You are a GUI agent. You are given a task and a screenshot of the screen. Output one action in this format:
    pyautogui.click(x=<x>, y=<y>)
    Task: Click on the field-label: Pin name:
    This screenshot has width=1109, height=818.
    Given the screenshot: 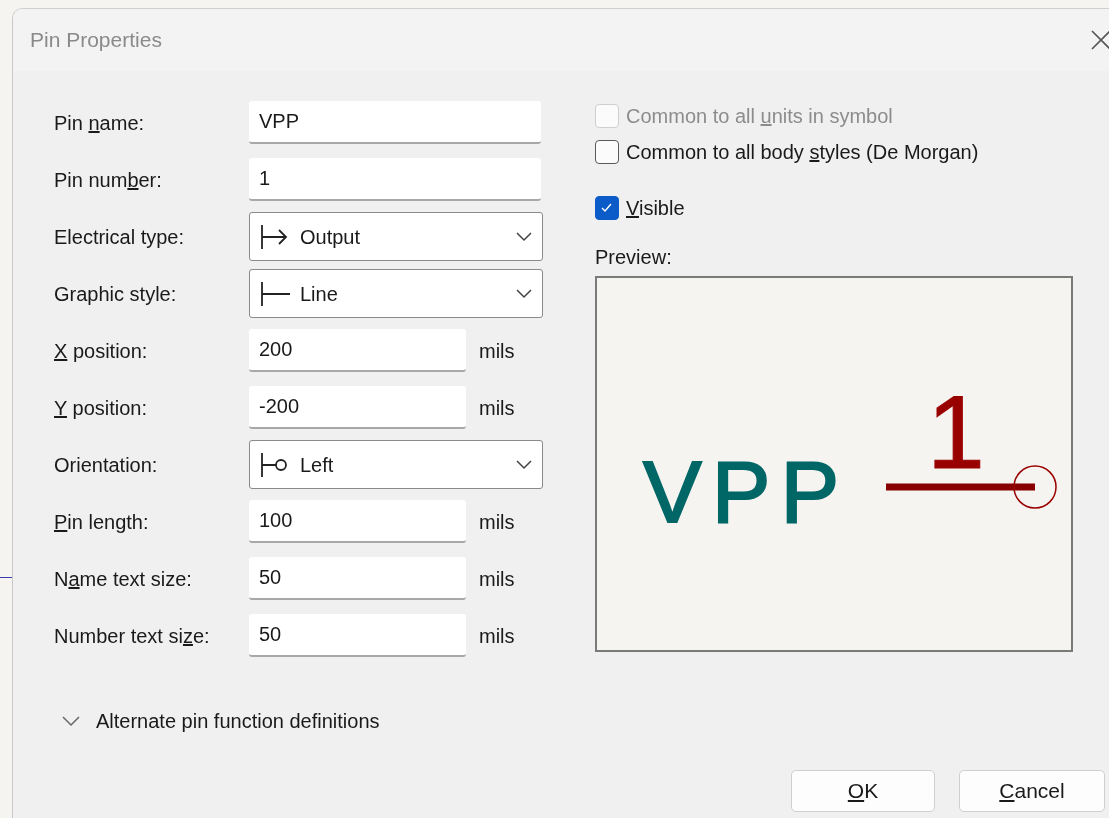 What is the action you would take?
    pyautogui.click(x=100, y=123)
    